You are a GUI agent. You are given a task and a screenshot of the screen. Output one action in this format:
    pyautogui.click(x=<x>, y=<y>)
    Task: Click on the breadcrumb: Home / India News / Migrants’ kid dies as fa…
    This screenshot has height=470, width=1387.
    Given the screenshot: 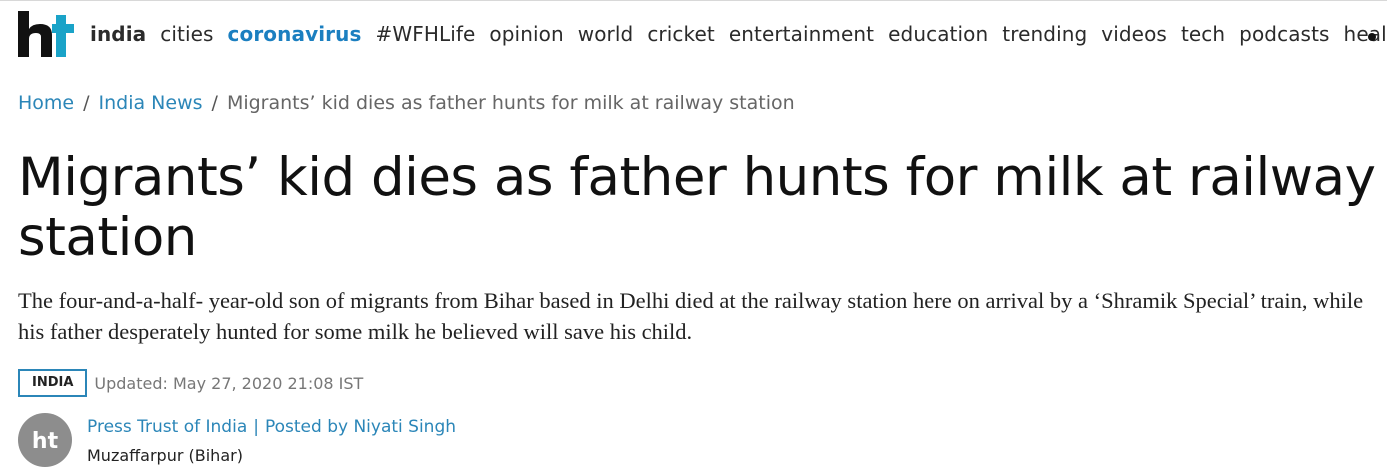 What is the action you would take?
    pyautogui.click(x=406, y=103)
    